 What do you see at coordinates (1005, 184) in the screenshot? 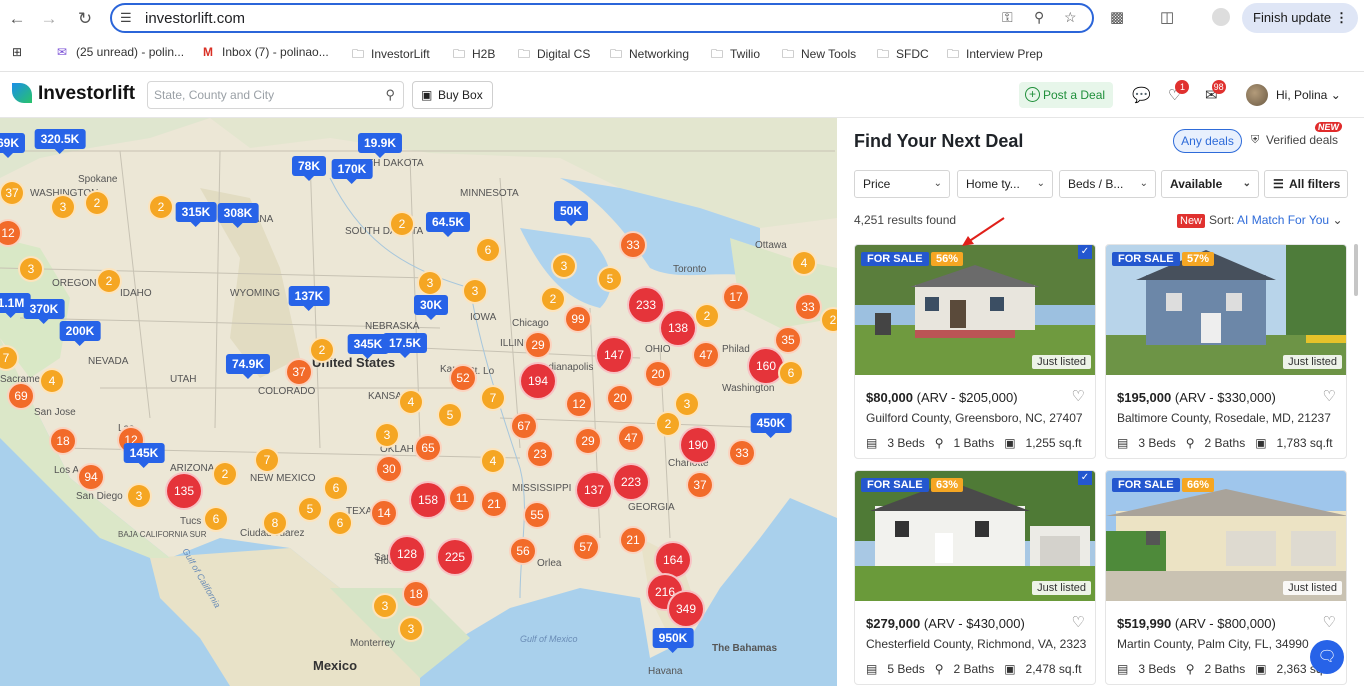
I see `home-type-filter: Home ty... ⌄` at bounding box center [1005, 184].